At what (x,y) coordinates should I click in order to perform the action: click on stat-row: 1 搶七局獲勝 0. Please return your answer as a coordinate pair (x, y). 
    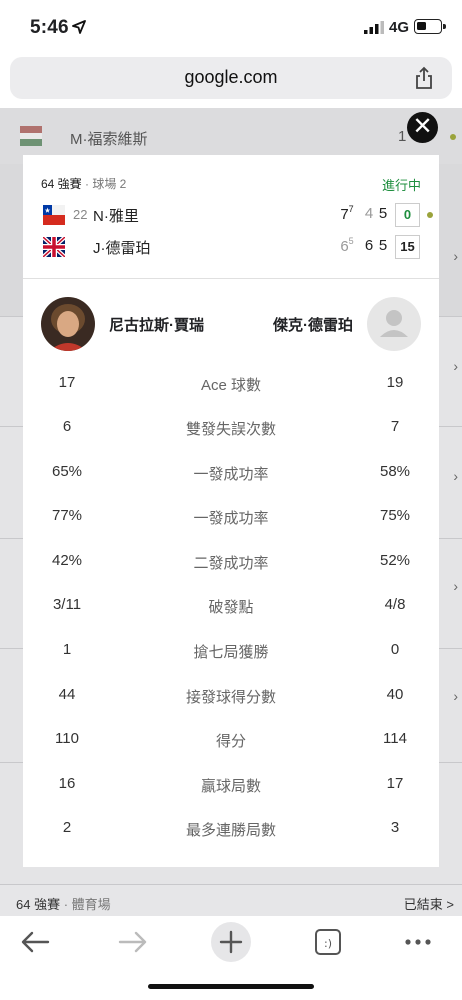
    Looking at the image, I should click on (231, 653).